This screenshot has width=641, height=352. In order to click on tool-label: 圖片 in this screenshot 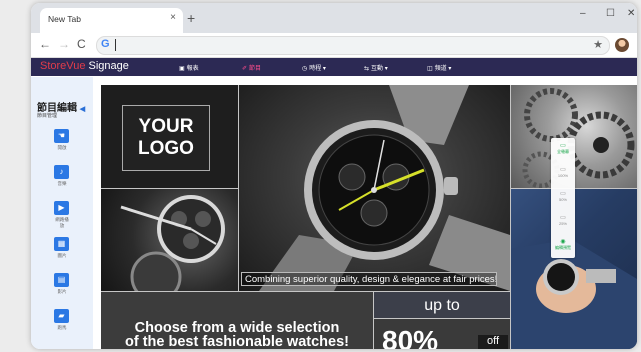, I will do `click(62, 255)`.